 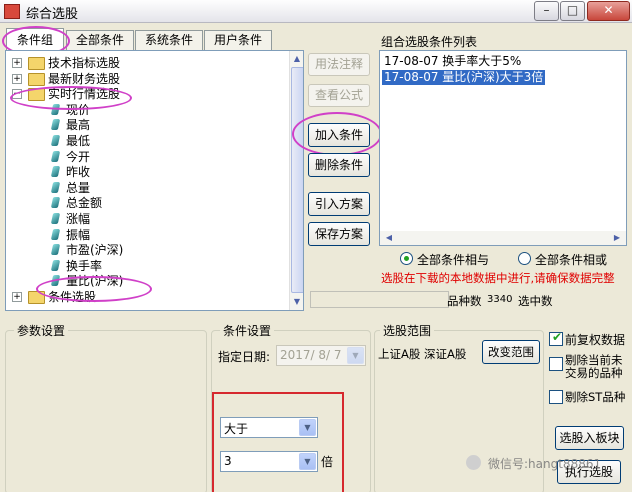 I want to click on scroll-up-icon: ▲, so click(x=296, y=59).